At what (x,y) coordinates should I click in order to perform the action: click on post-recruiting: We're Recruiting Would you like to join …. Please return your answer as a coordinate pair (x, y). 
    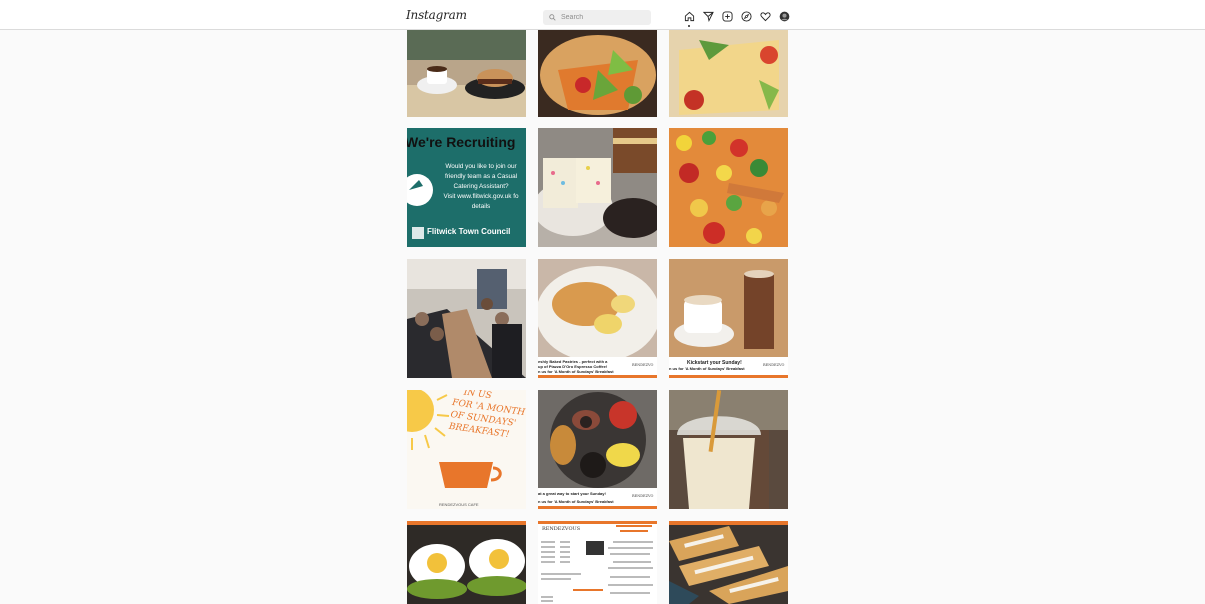
    Looking at the image, I should click on (466, 187).